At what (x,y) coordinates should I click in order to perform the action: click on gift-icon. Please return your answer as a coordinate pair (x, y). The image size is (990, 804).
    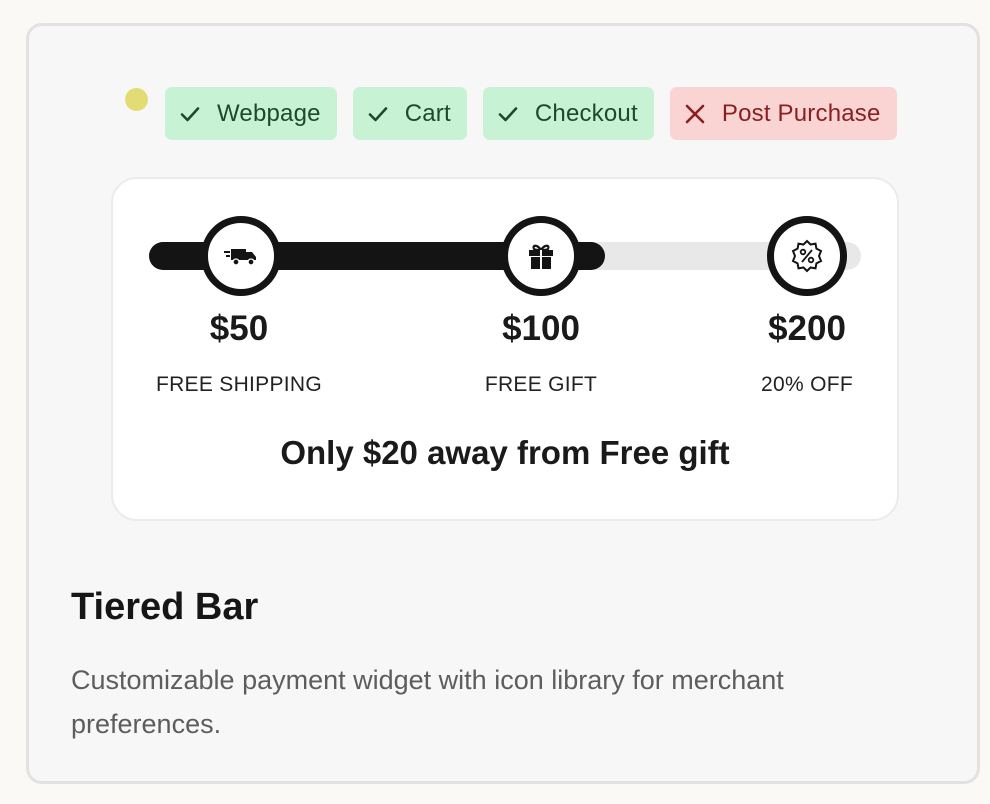
    Looking at the image, I should click on (541, 256).